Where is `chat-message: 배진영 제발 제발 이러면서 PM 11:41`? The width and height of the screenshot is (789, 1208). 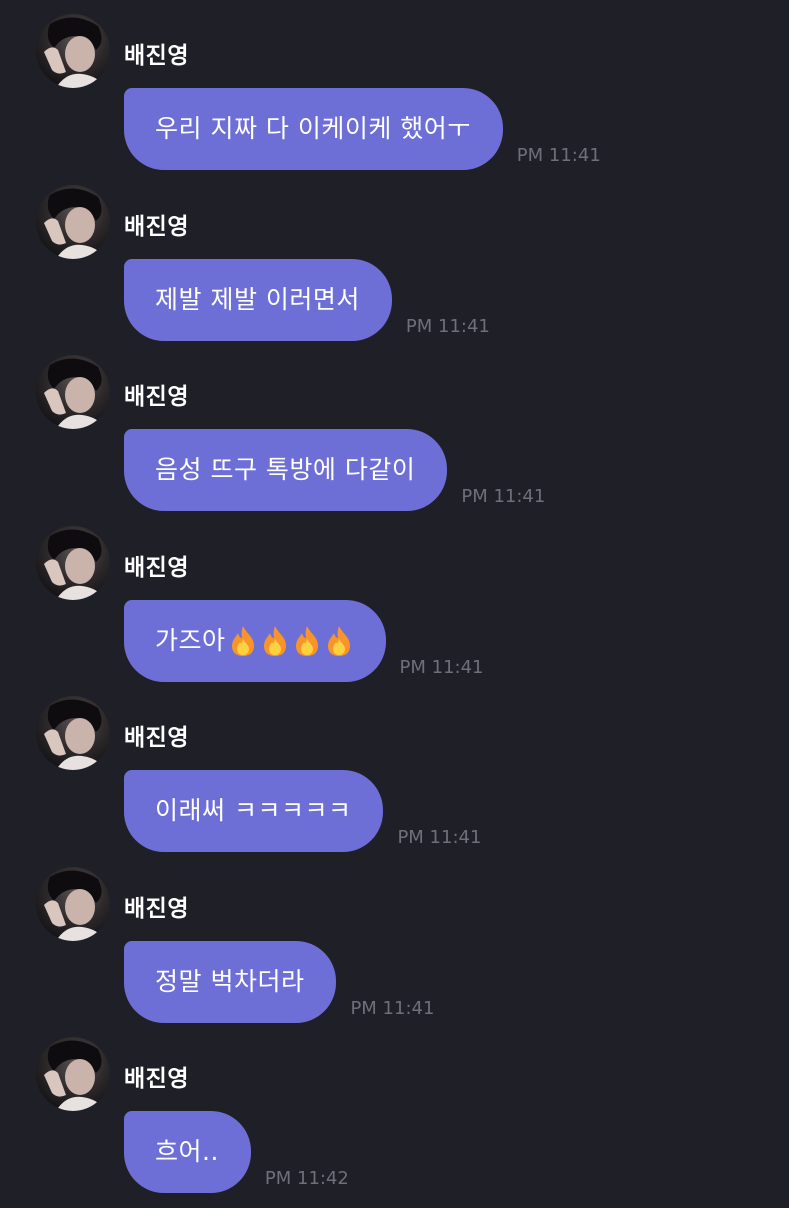 chat-message: 배진영 제발 제발 이러면서 PM 11:41 is located at coordinates (394, 270).